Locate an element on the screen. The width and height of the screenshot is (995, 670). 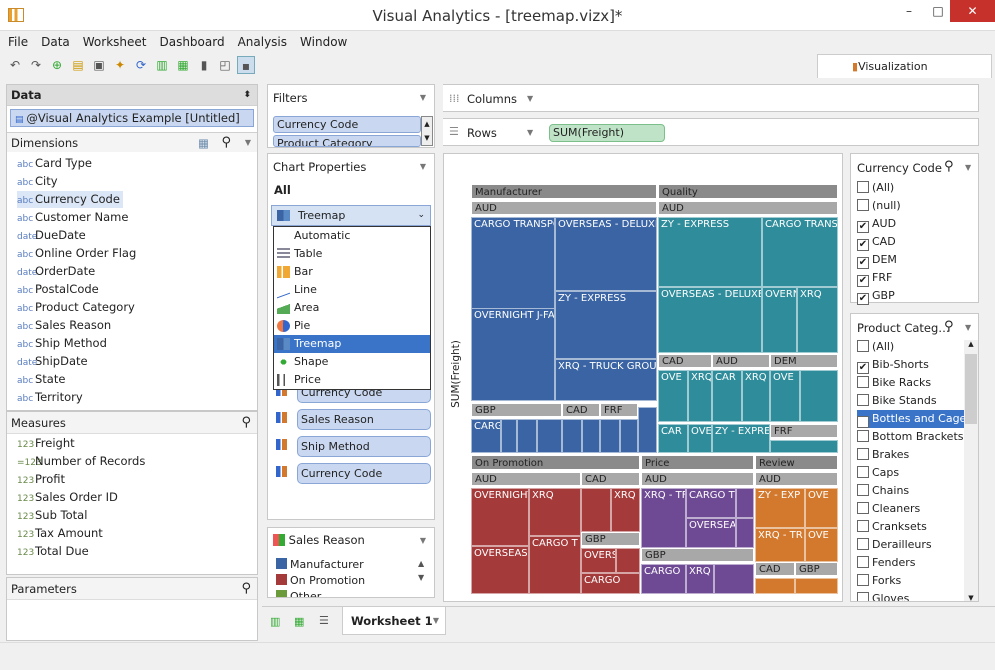
treemap-tile: ZY - EXPRE is located at coordinates (741, 438).